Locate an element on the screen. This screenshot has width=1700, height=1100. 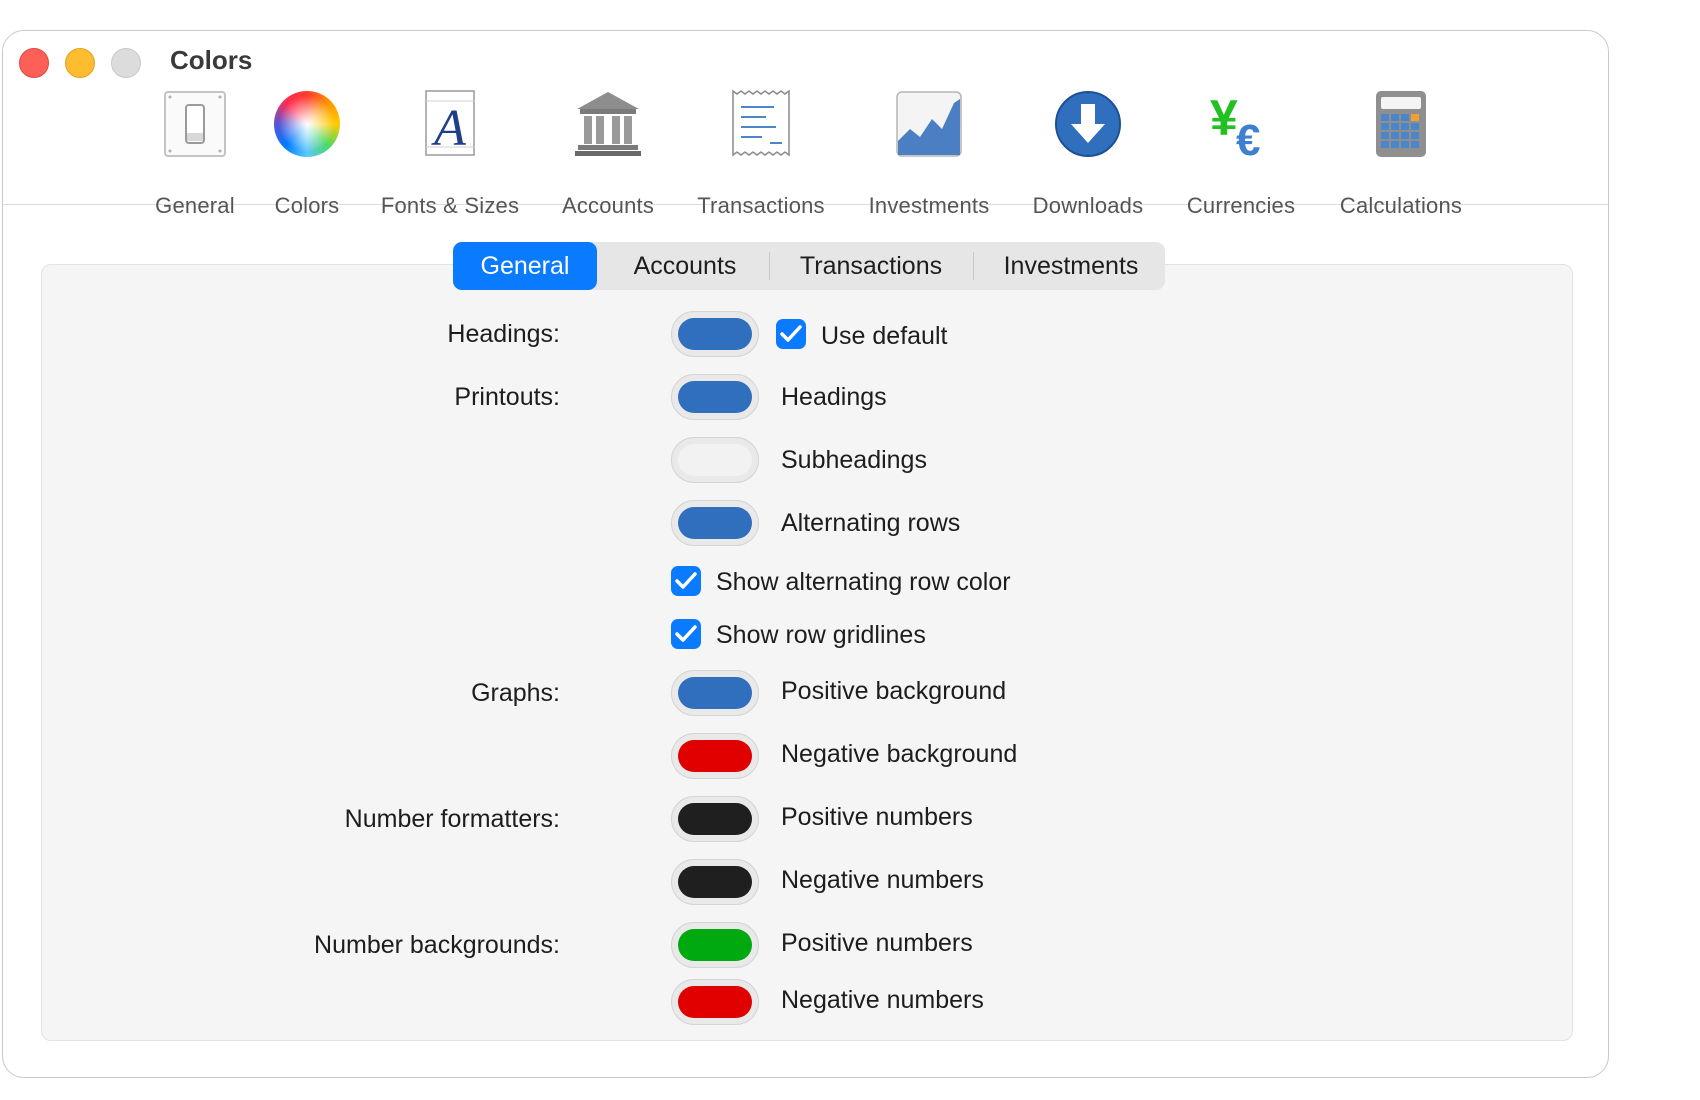
tab-transactions: Transactions is located at coordinates (871, 266).